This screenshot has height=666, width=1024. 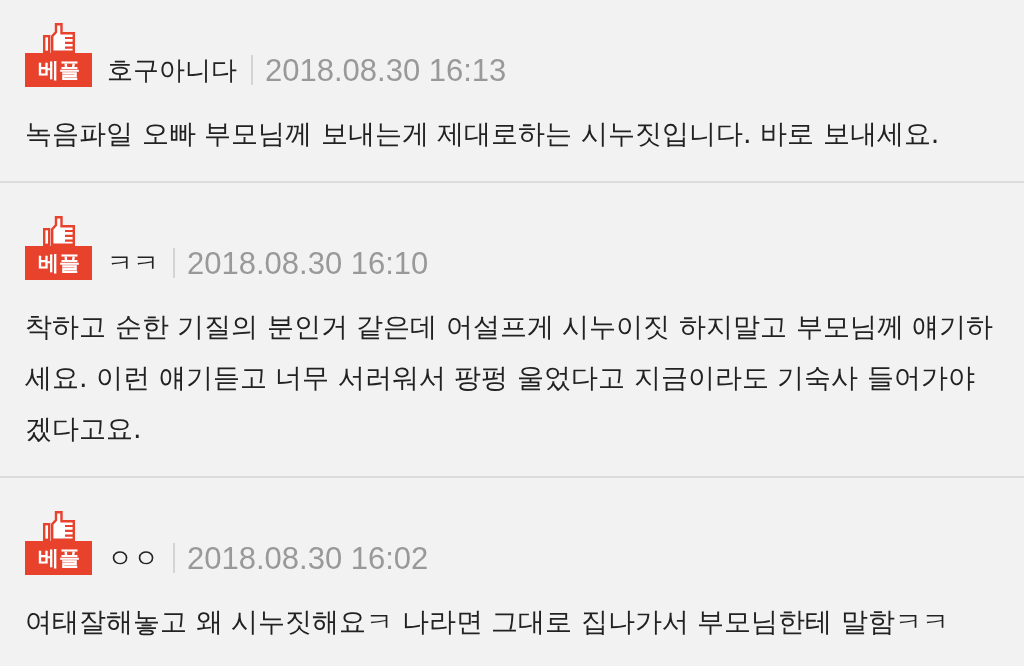 I want to click on comment-date: 2018.08.30 16:13, so click(x=386, y=70).